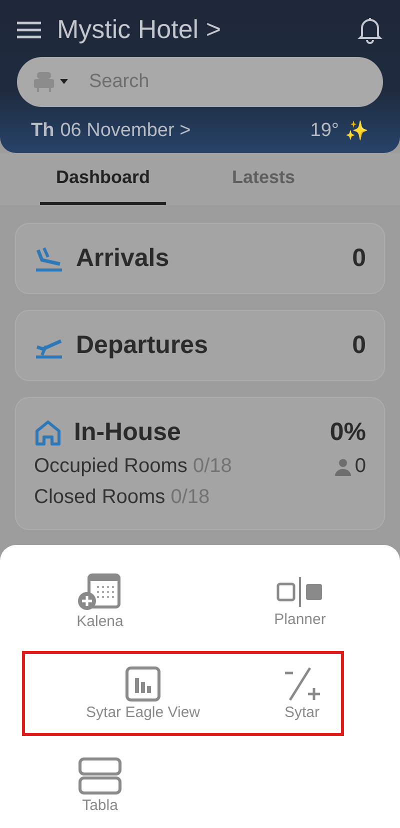  Describe the element at coordinates (103, 179) in the screenshot. I see `tab: Dashboard` at that location.